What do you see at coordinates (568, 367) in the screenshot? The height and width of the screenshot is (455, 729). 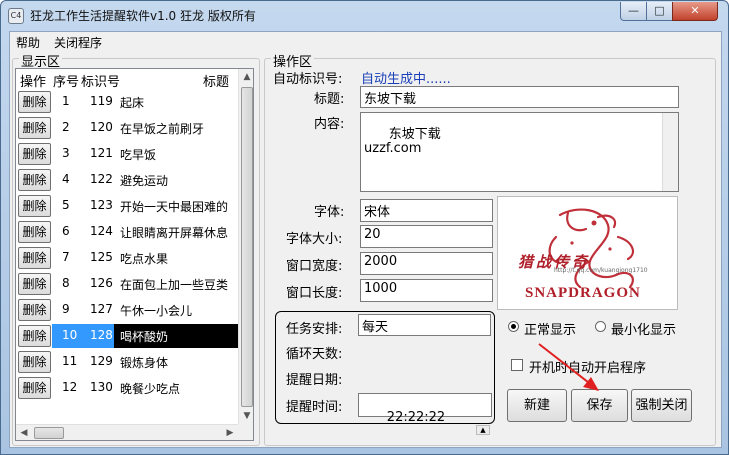 I see `annotation-arrow-icon` at bounding box center [568, 367].